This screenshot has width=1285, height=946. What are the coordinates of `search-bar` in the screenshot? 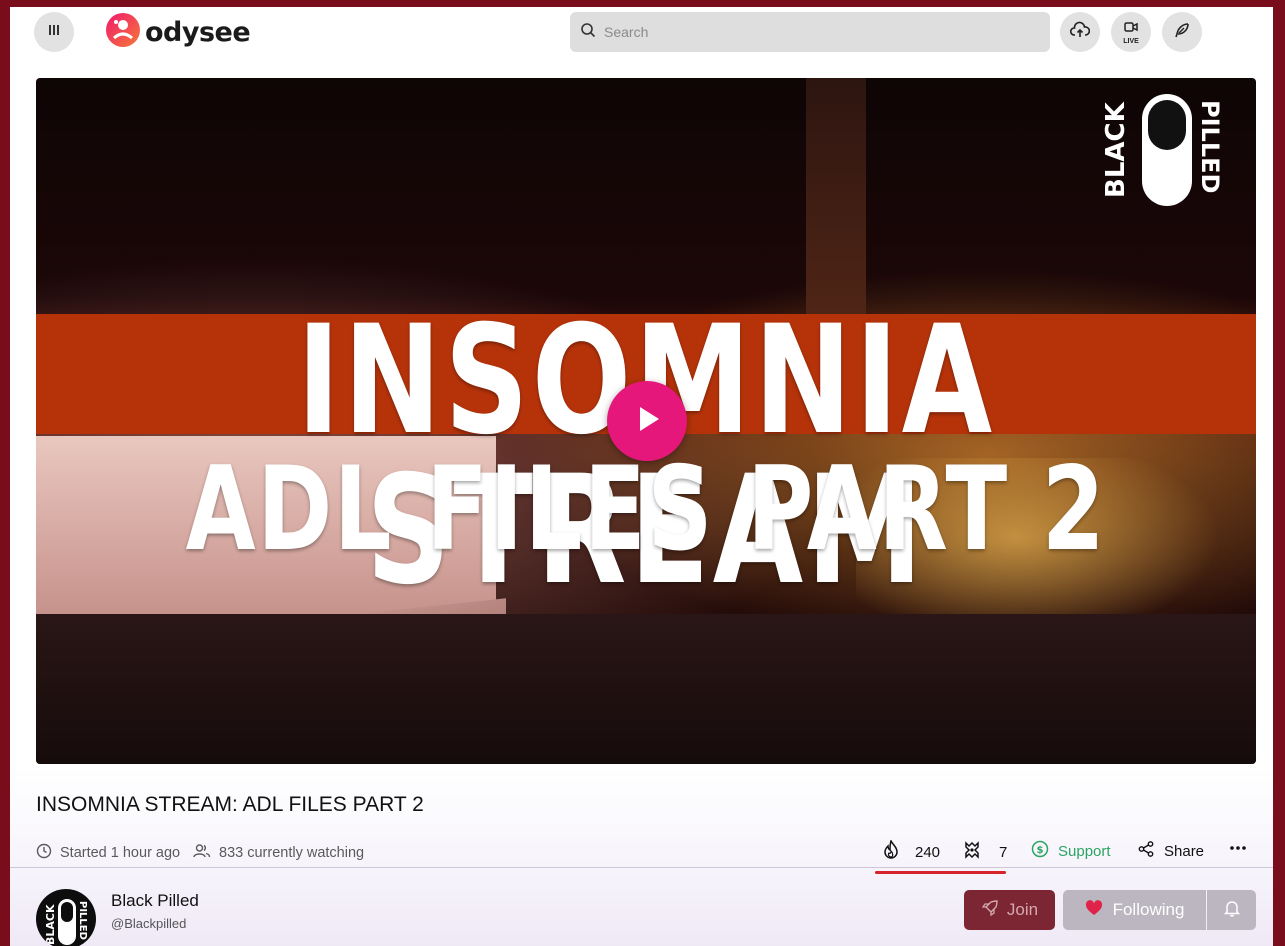 It's located at (810, 32).